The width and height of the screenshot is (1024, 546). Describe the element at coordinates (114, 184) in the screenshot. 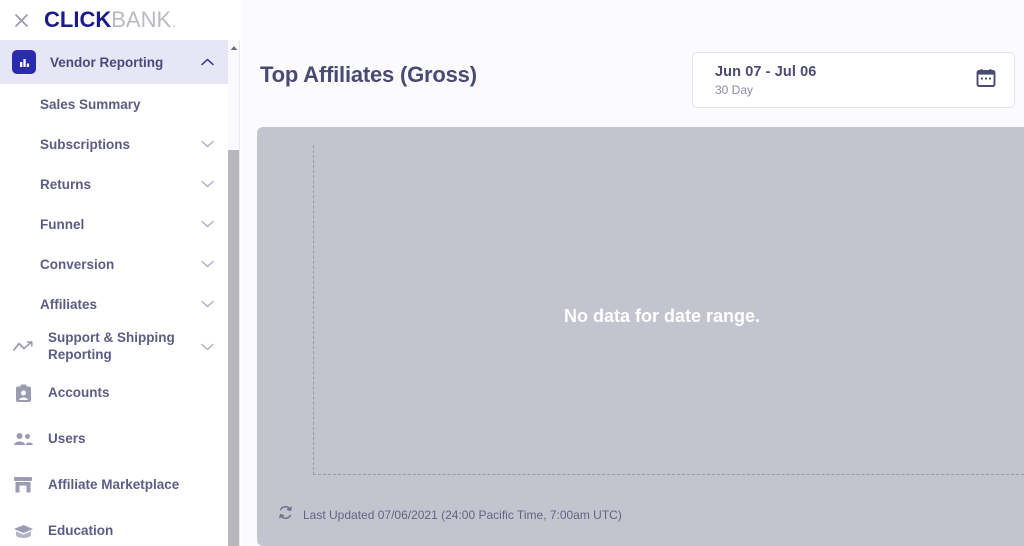

I see `sidebar-item-returns: Returns` at that location.